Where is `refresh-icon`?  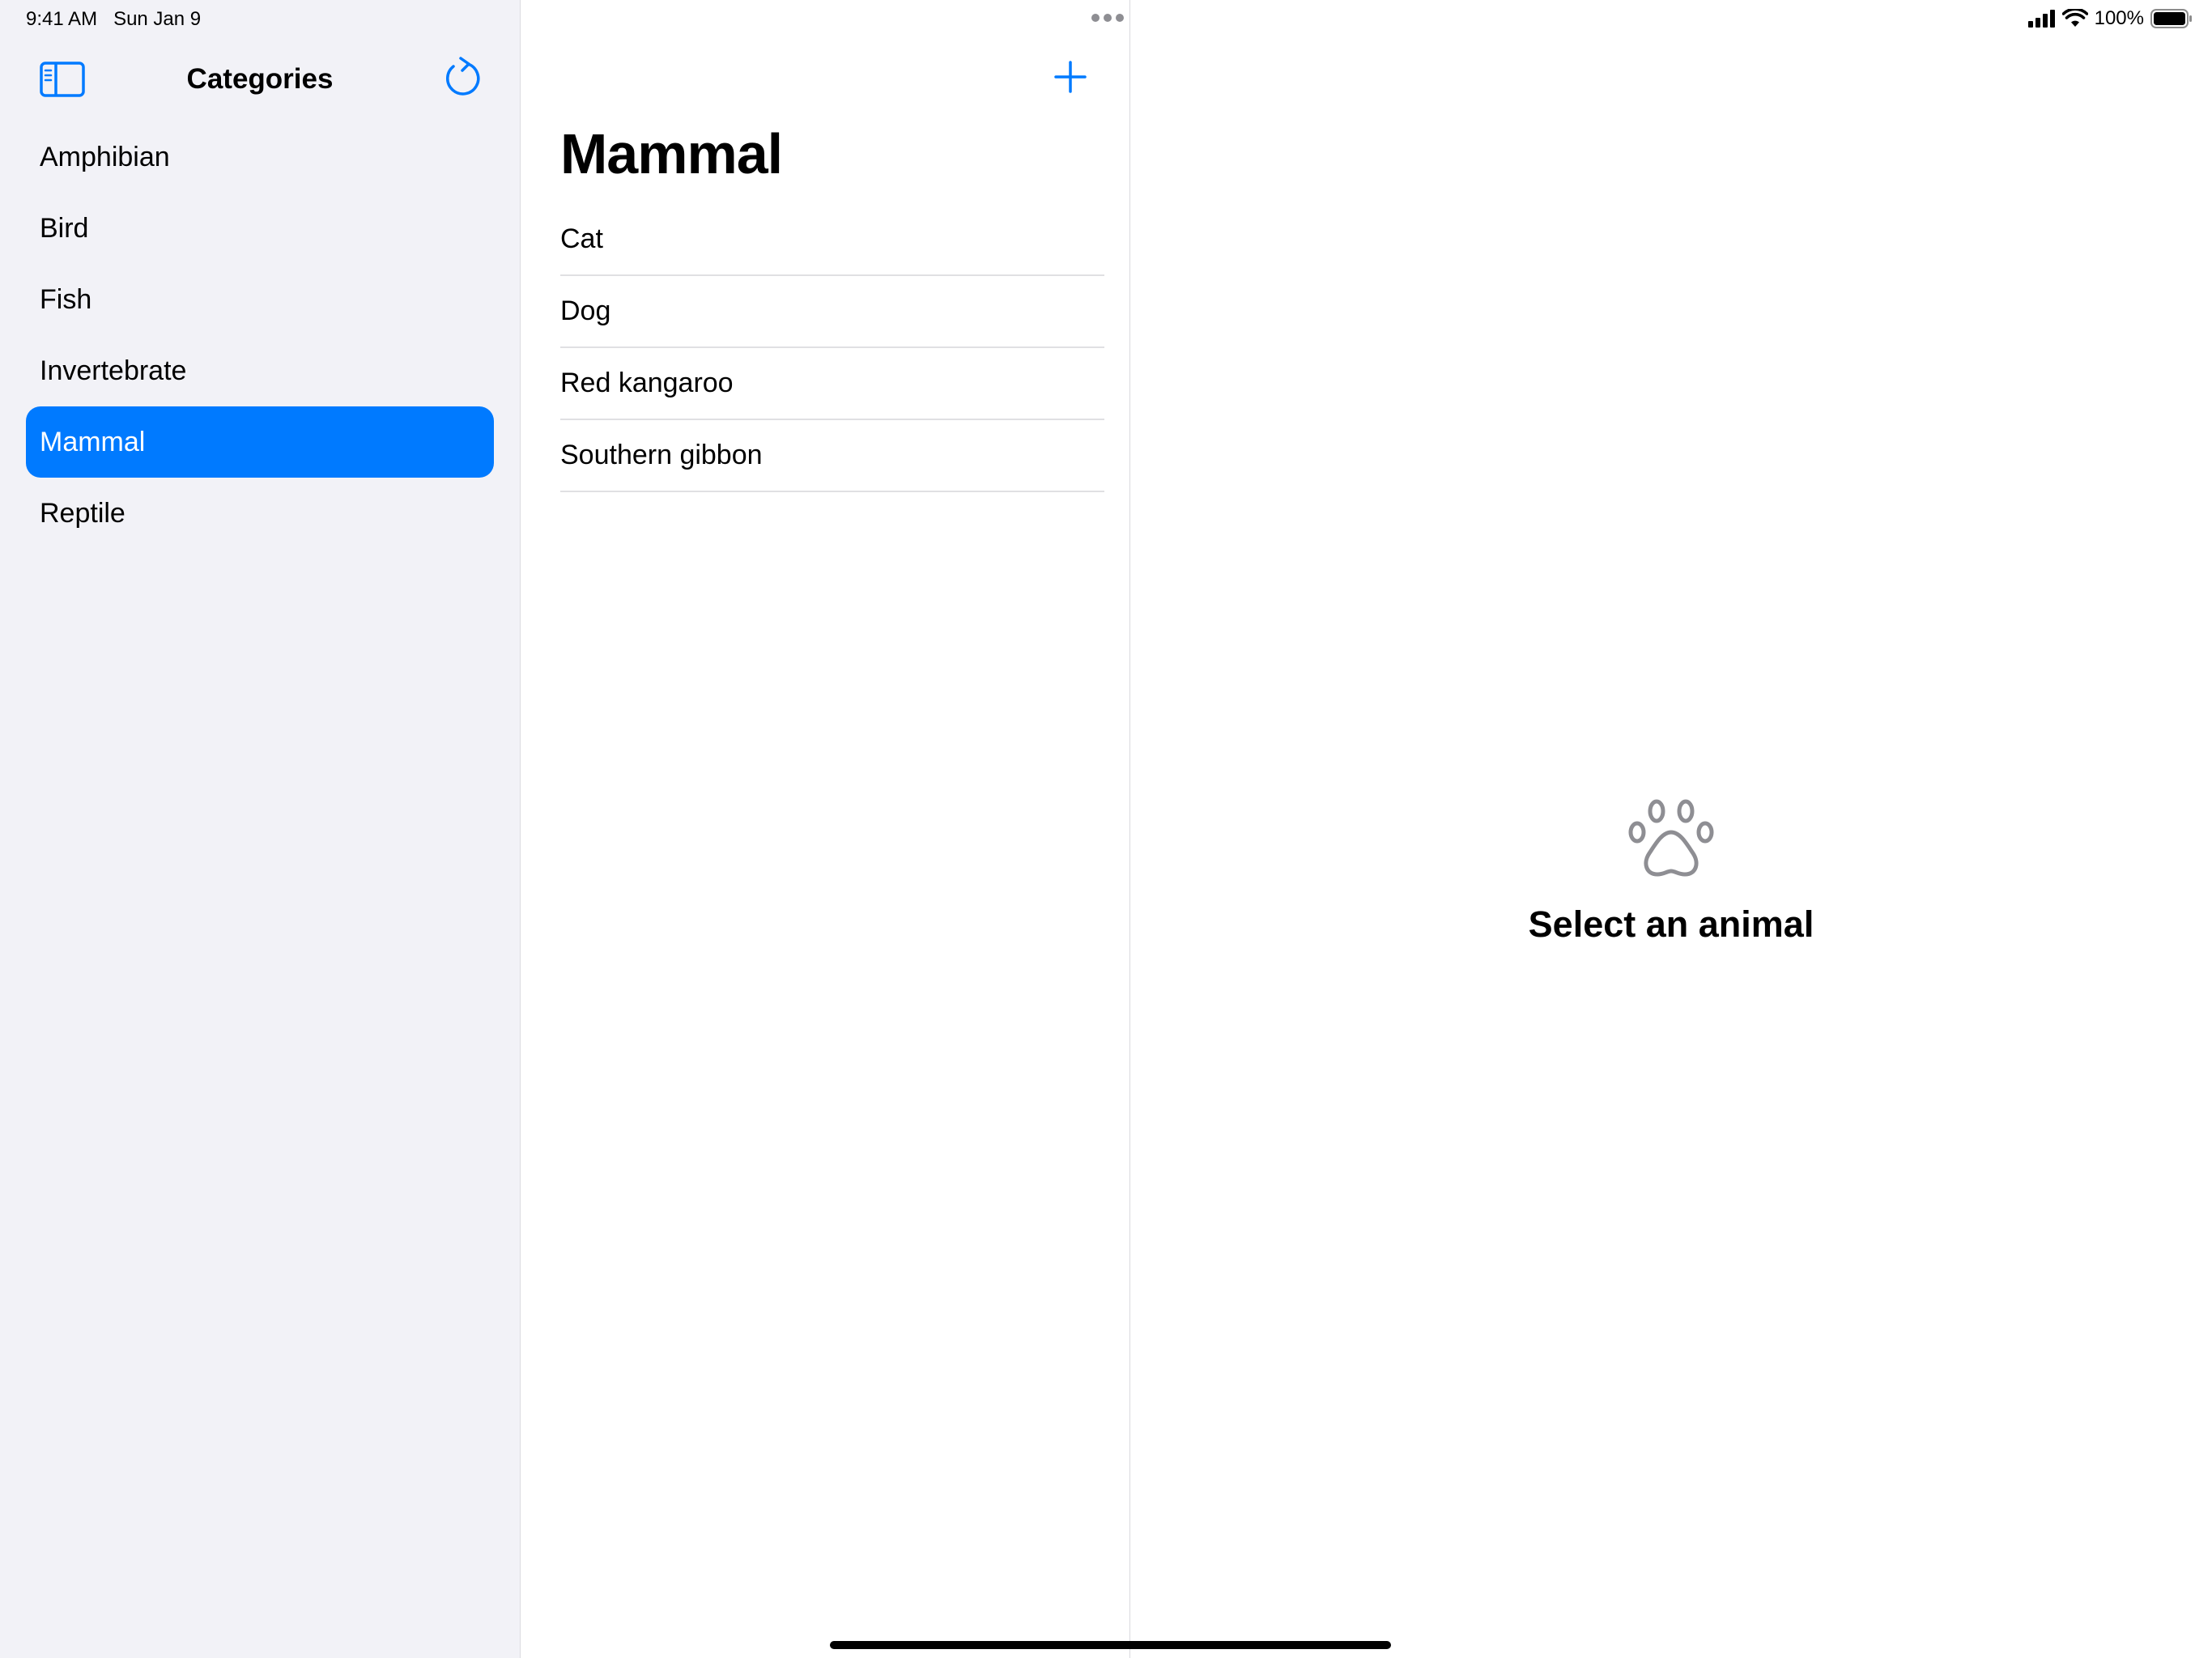
refresh-icon is located at coordinates (462, 78).